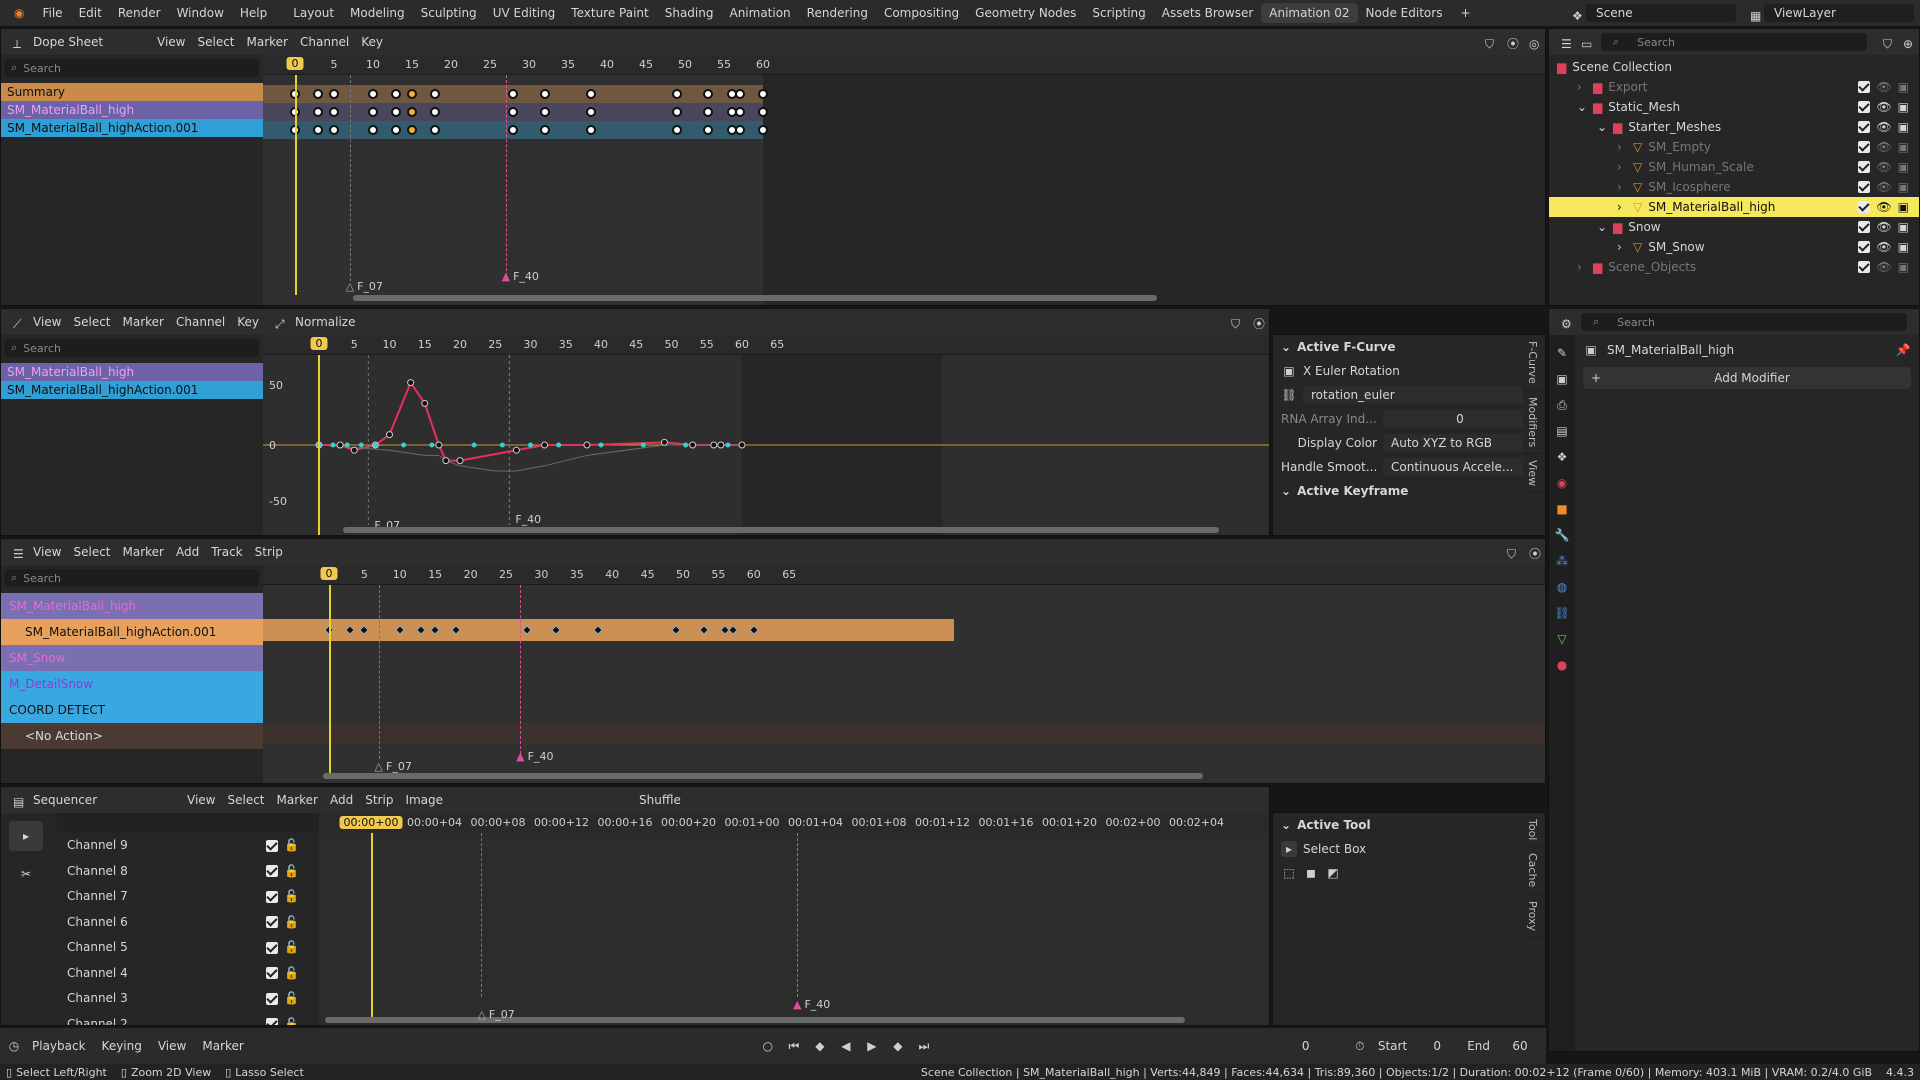 The height and width of the screenshot is (1080, 1920). I want to click on jump-end-icon: ⏭, so click(924, 1046).